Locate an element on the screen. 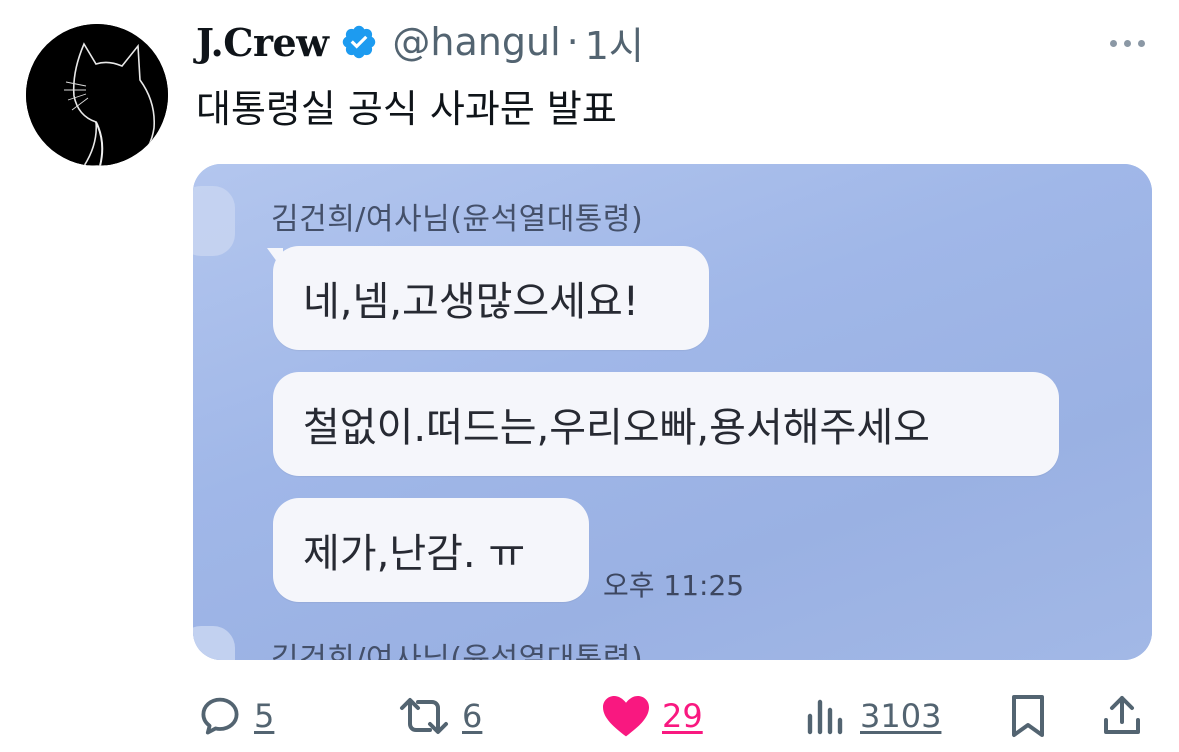 The height and width of the screenshot is (752, 1179). chat-avatar is located at coordinates (214, 221).